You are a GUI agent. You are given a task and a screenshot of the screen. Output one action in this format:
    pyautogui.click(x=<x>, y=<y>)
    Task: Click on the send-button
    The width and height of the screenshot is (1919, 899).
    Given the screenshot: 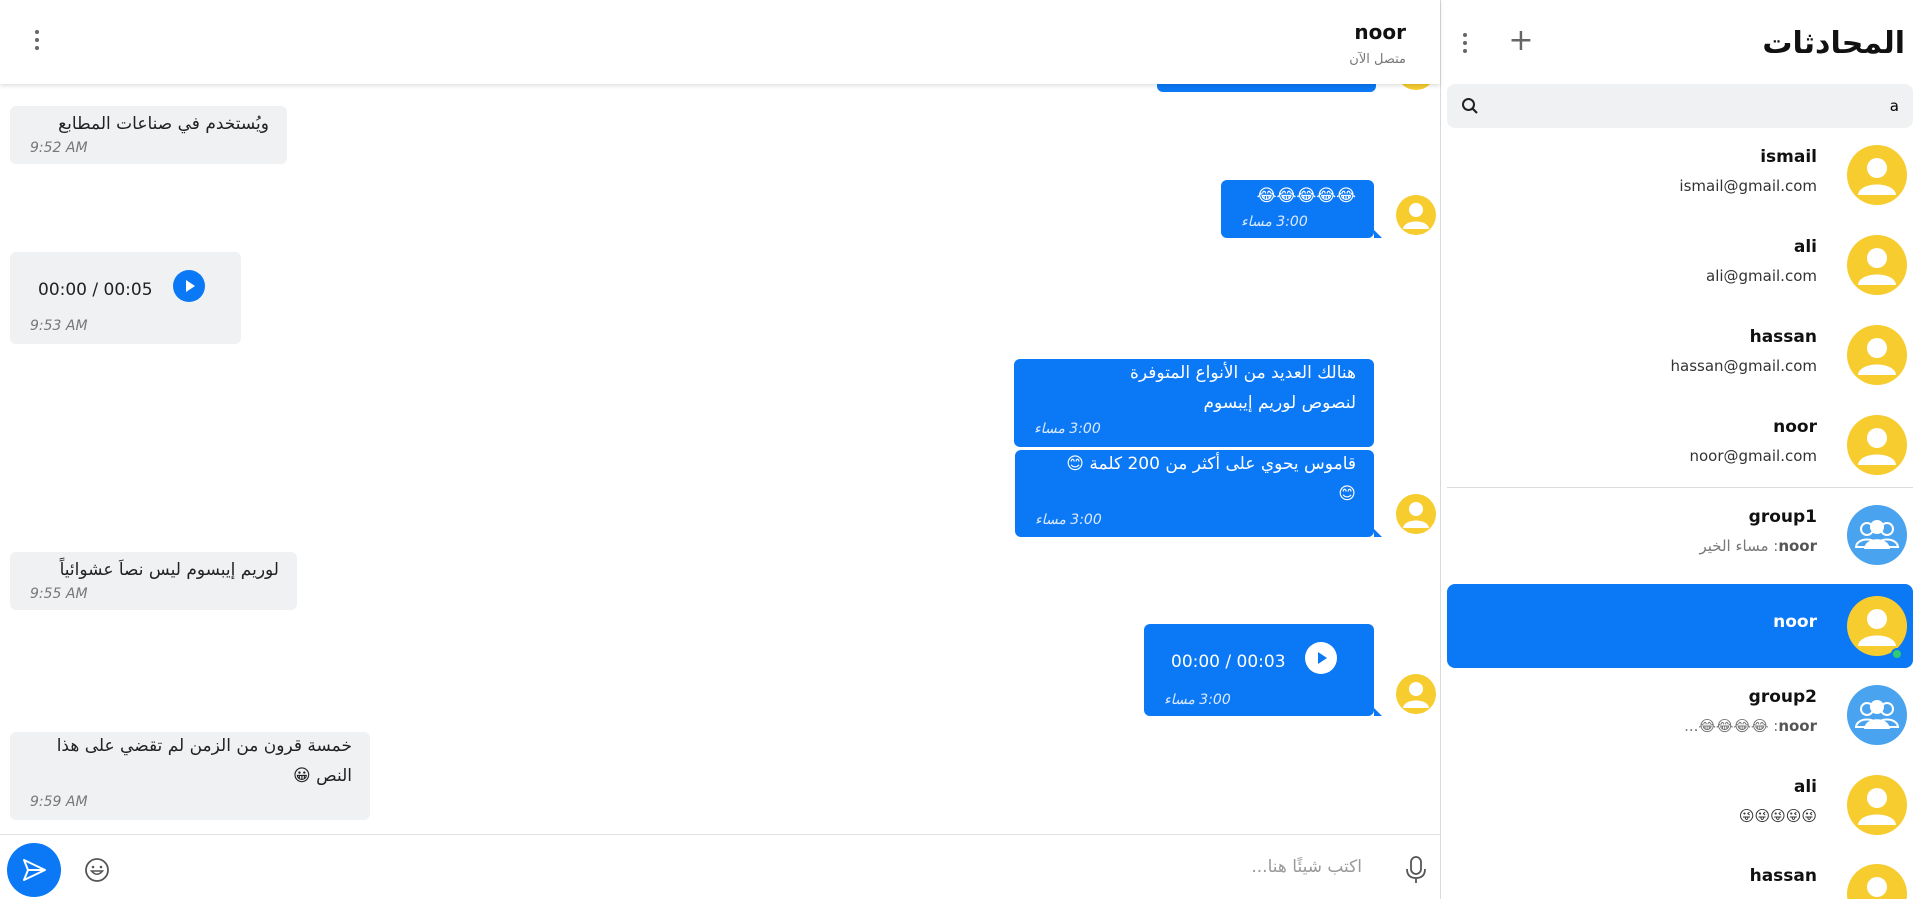 What is the action you would take?
    pyautogui.click(x=34, y=870)
    